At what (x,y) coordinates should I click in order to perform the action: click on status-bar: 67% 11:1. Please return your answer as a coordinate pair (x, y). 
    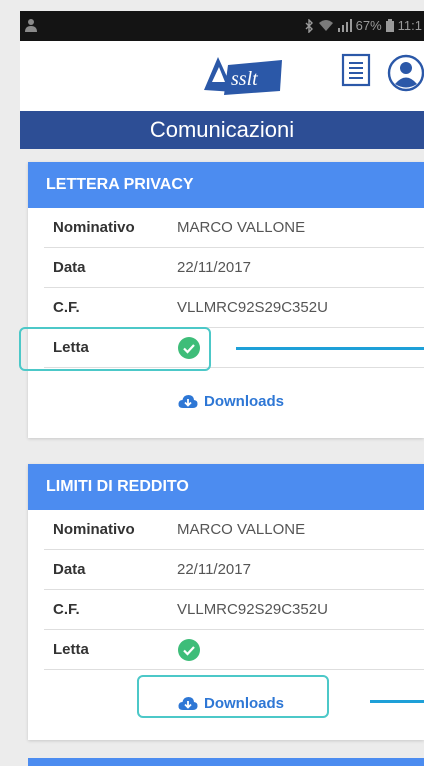
    Looking at the image, I should click on (222, 26).